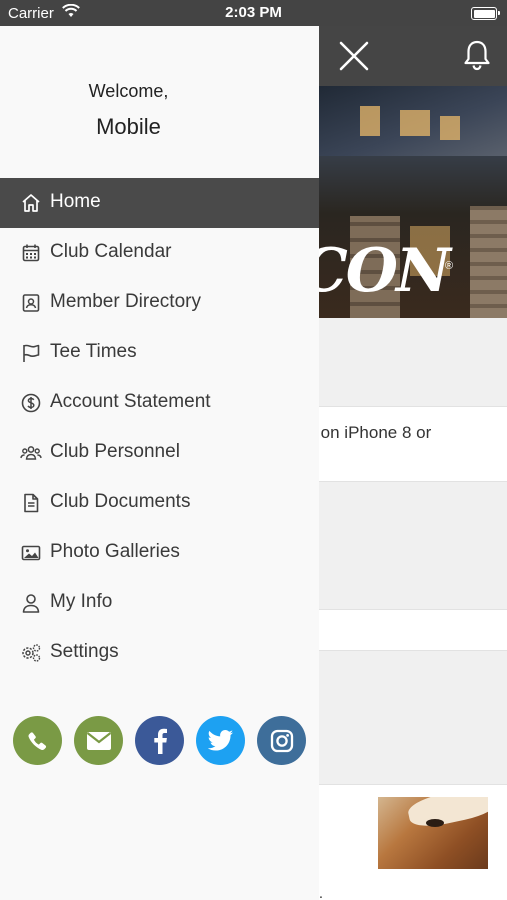 This screenshot has height=900, width=507. What do you see at coordinates (84, 651) in the screenshot?
I see `menu-item-label: Settings` at bounding box center [84, 651].